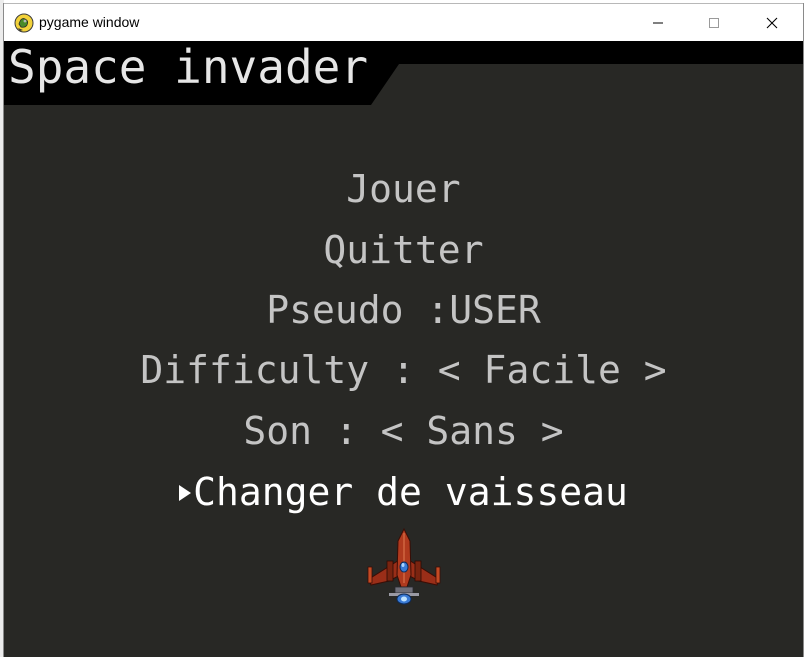 The height and width of the screenshot is (657, 807). Describe the element at coordinates (403, 189) in the screenshot. I see `menu-item-jouer: Jouer` at that location.